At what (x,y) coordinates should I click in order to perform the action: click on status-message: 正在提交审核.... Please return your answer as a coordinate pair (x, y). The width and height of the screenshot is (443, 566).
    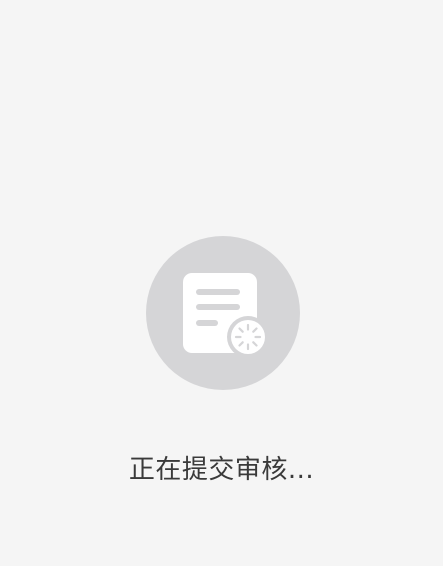
    Looking at the image, I should click on (221, 470).